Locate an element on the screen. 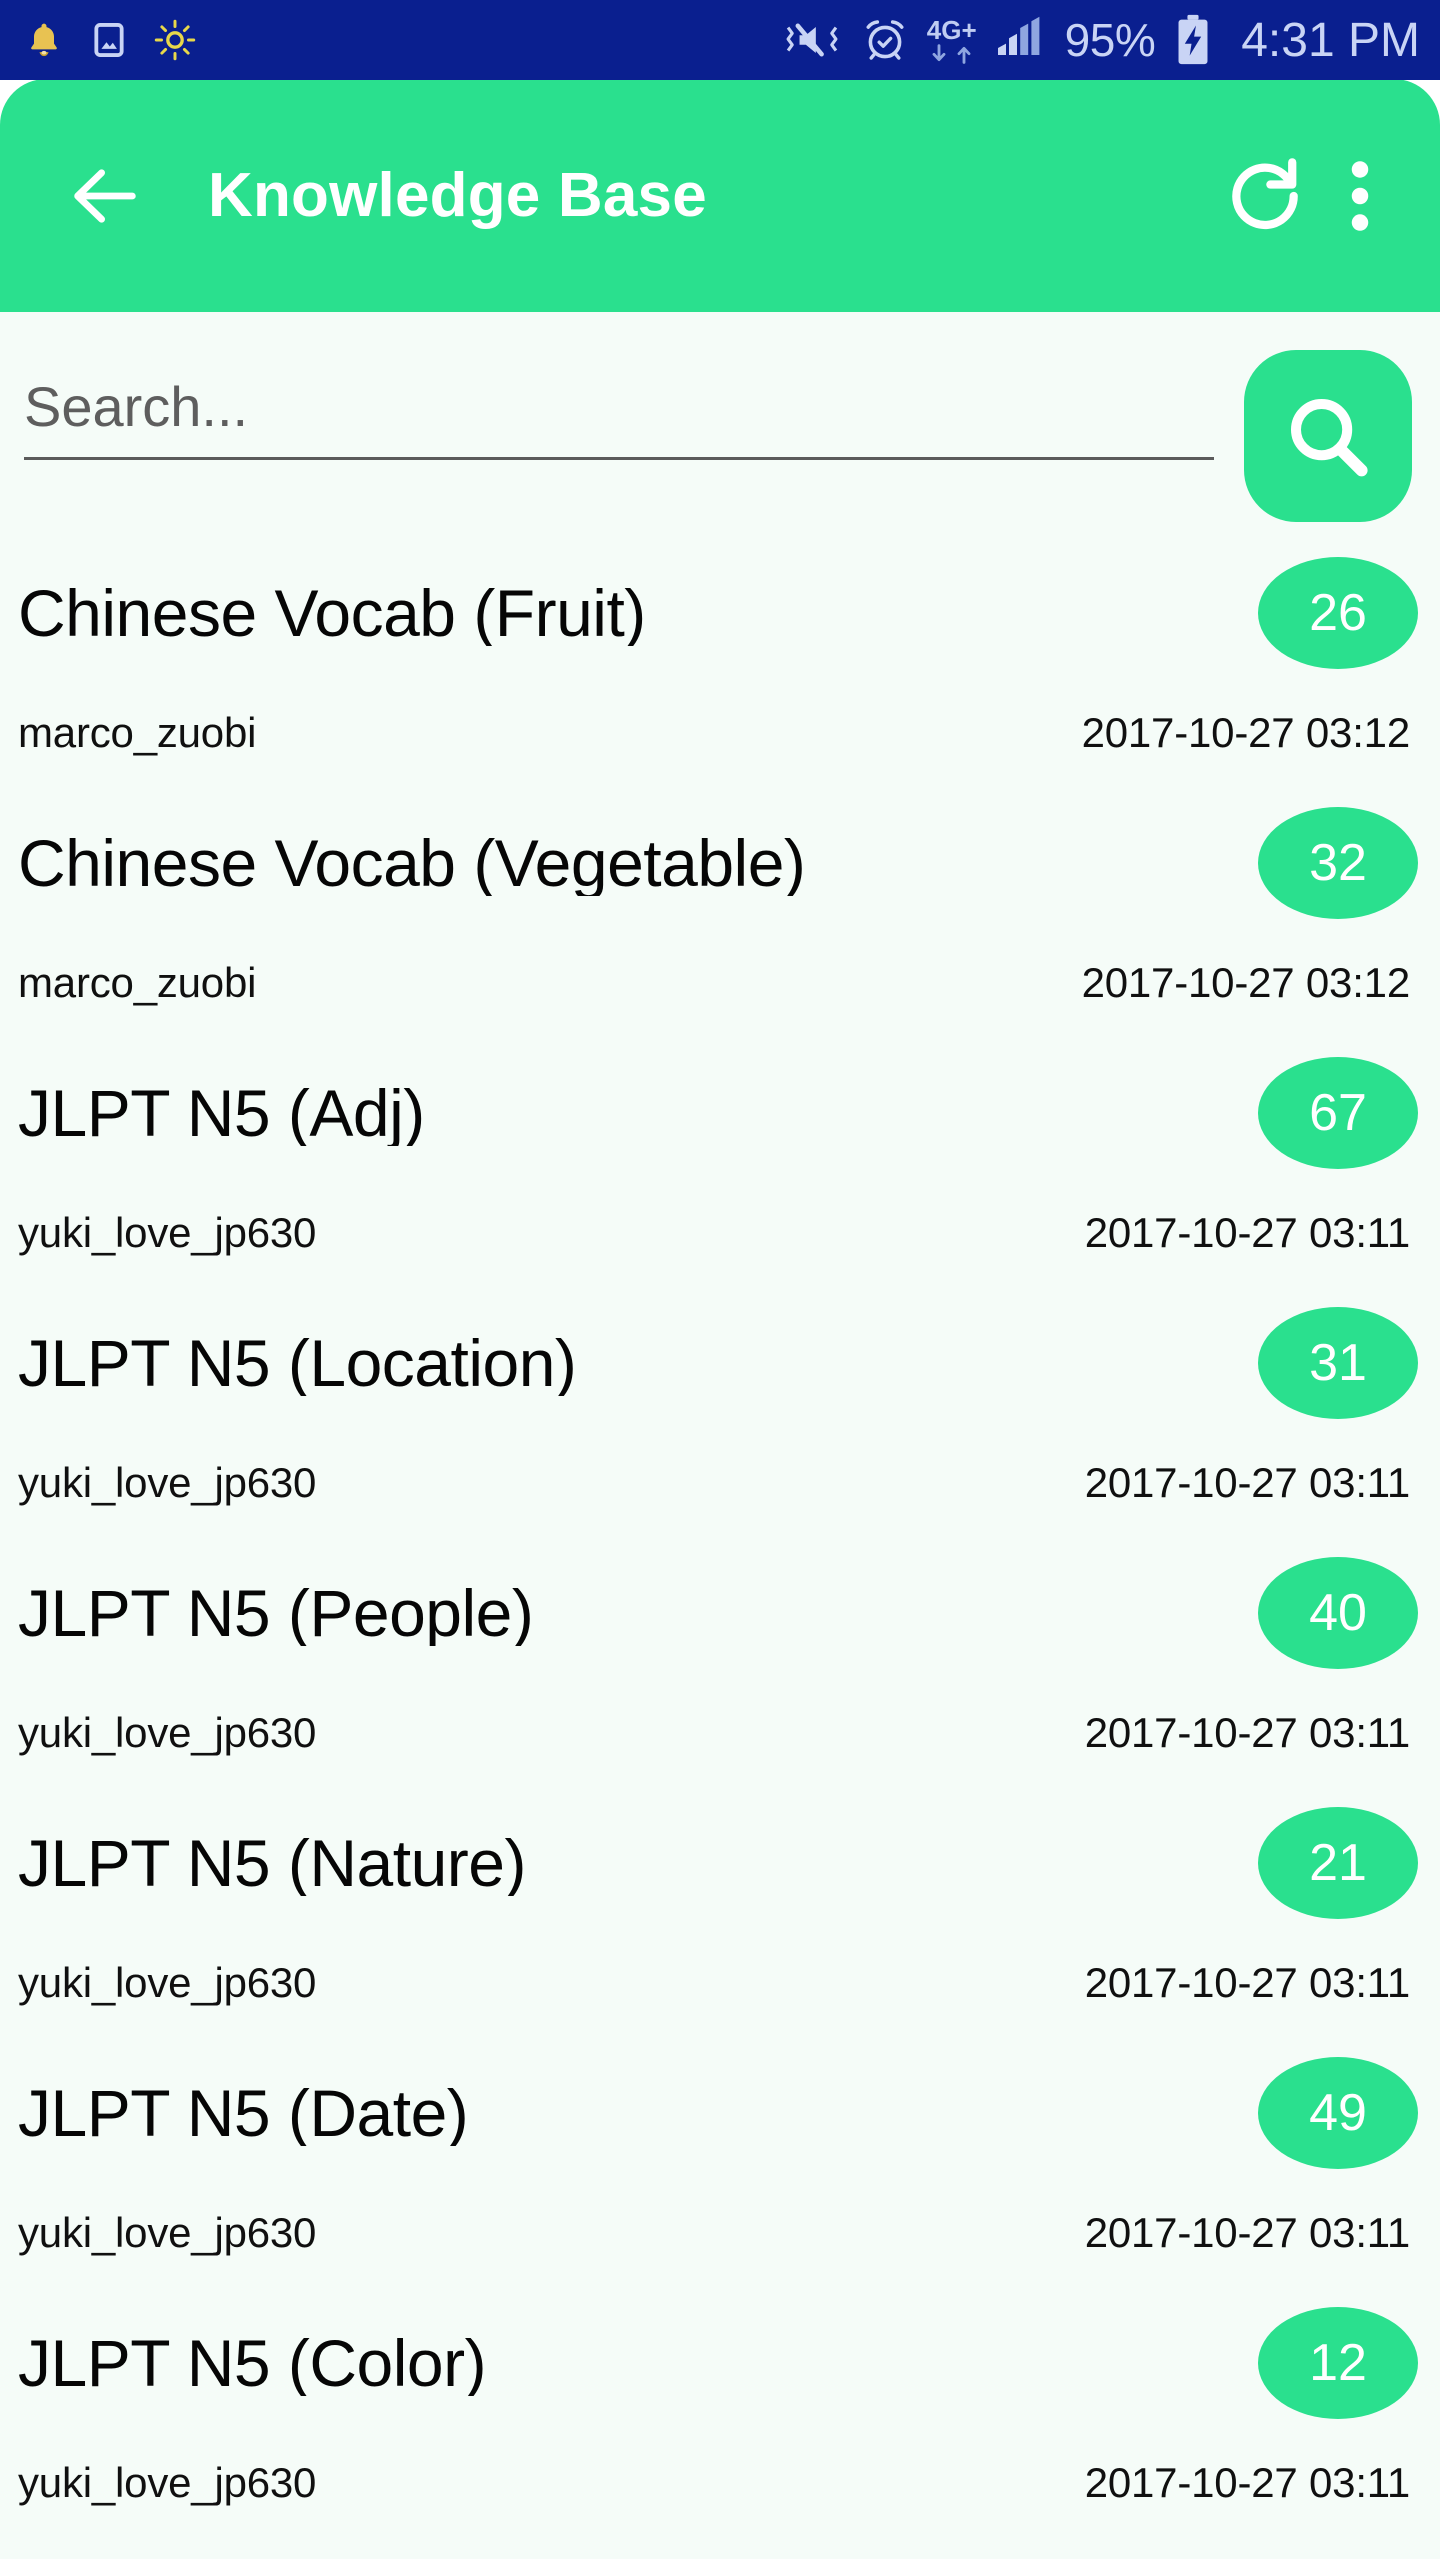 The width and height of the screenshot is (1440, 2560). status-bar-clock: 4:31 PM is located at coordinates (1330, 40).